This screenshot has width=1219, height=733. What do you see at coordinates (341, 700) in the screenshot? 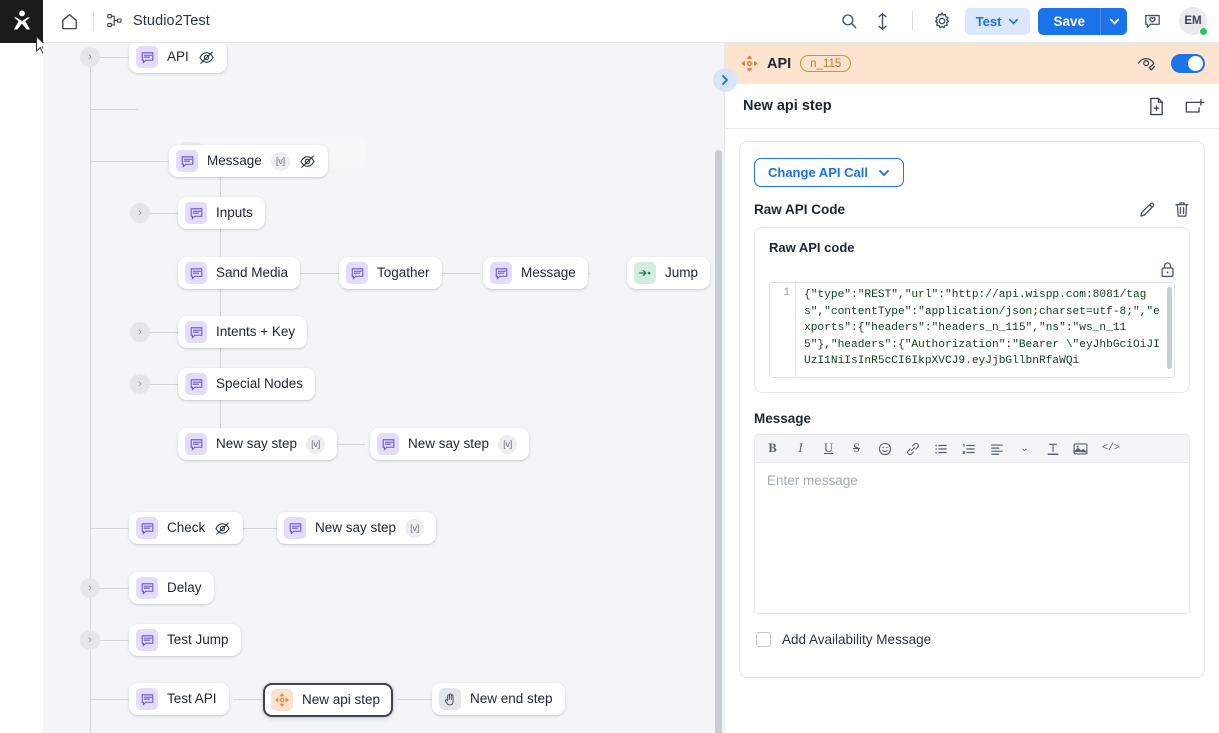
I see `flow-node-label: New api step` at bounding box center [341, 700].